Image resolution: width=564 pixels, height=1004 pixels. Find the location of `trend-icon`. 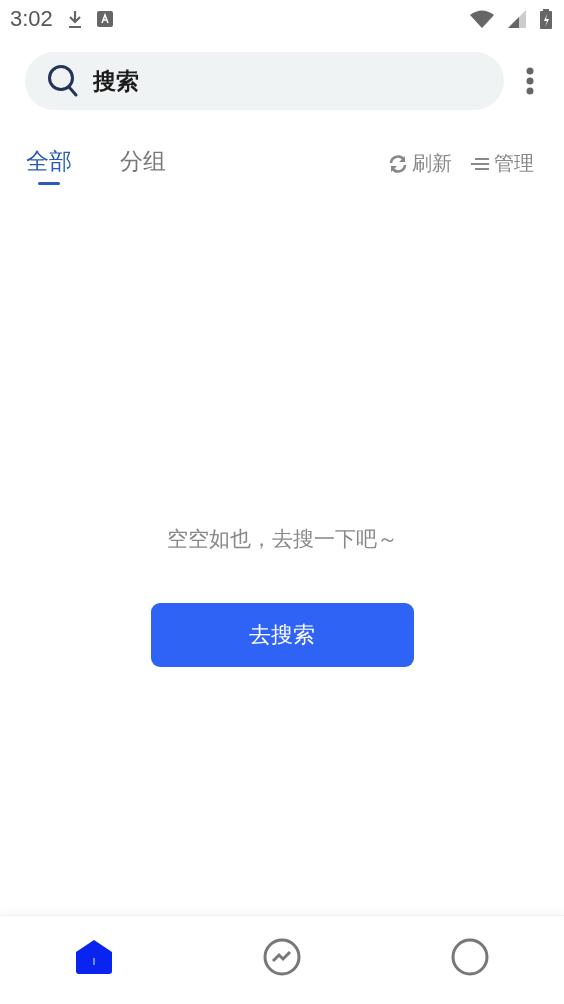

trend-icon is located at coordinates (282, 957).